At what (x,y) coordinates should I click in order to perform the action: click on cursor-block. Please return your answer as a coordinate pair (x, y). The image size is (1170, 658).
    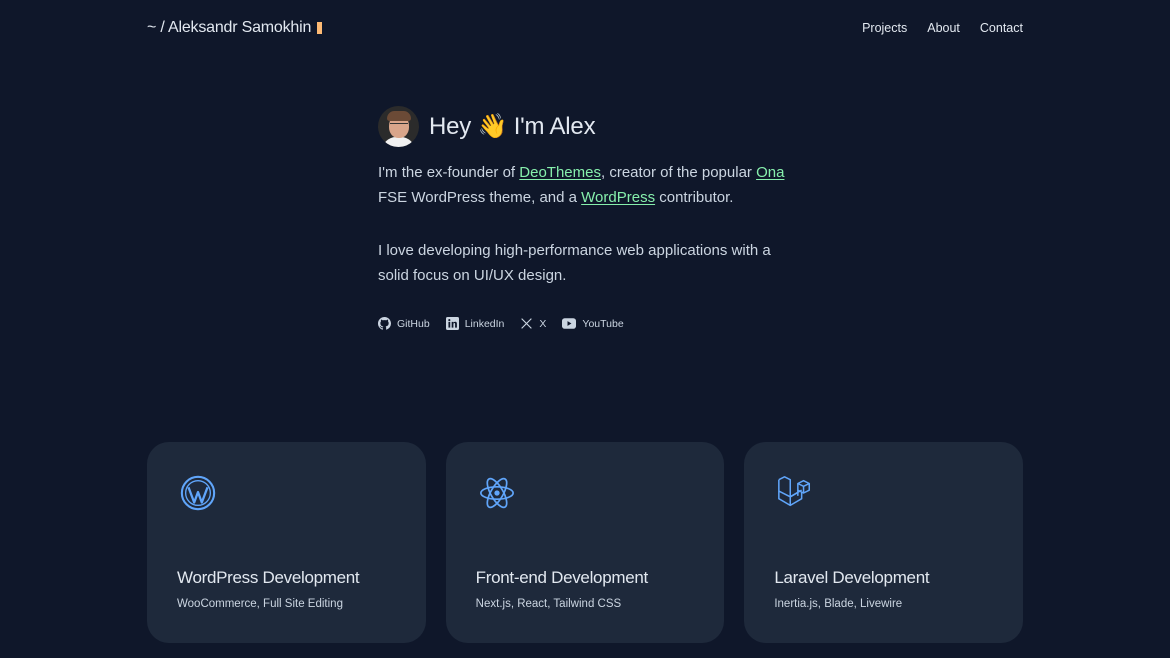
    Looking at the image, I should click on (320, 28).